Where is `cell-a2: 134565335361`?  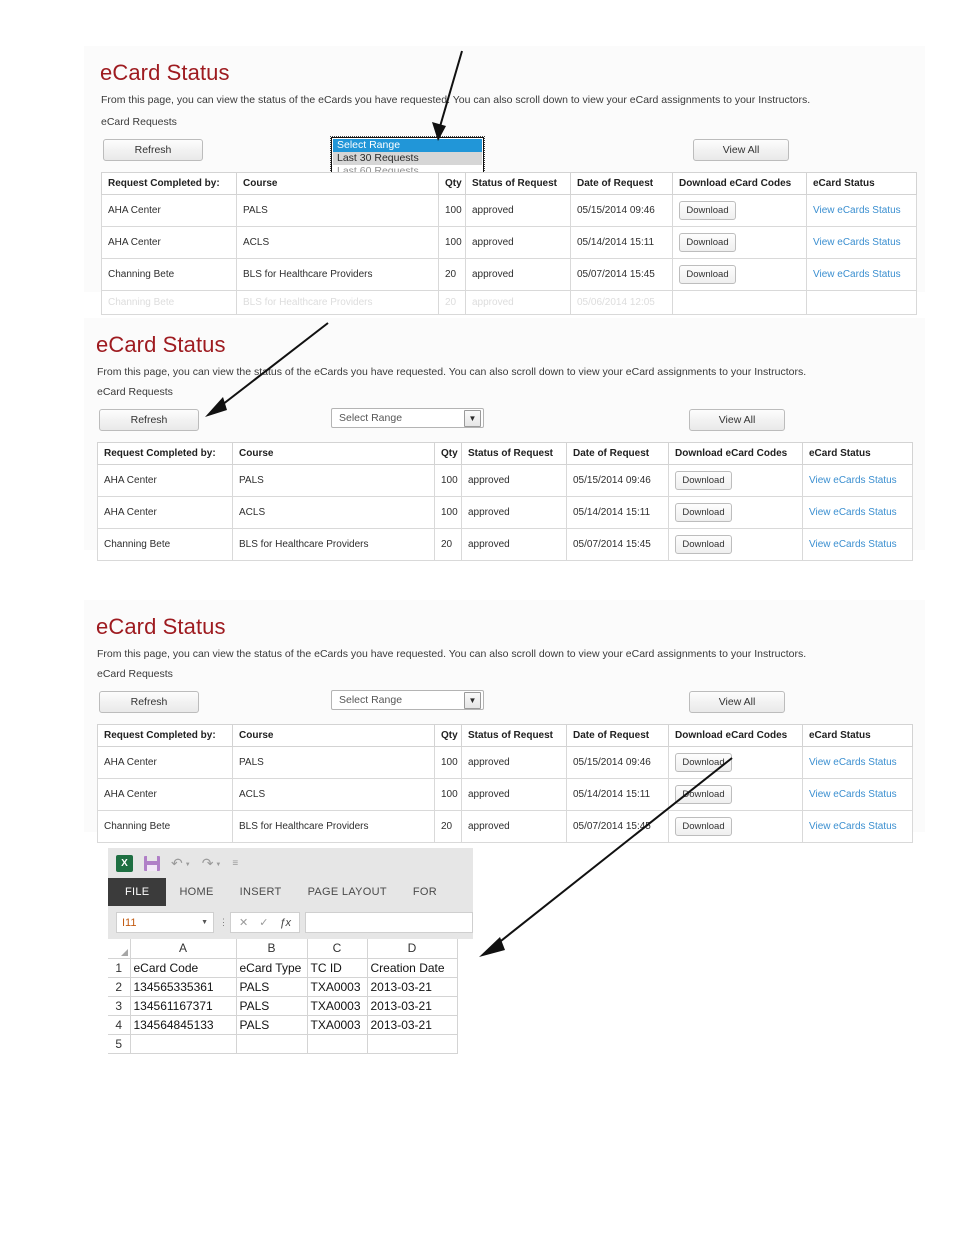 cell-a2: 134565335361 is located at coordinates (183, 986).